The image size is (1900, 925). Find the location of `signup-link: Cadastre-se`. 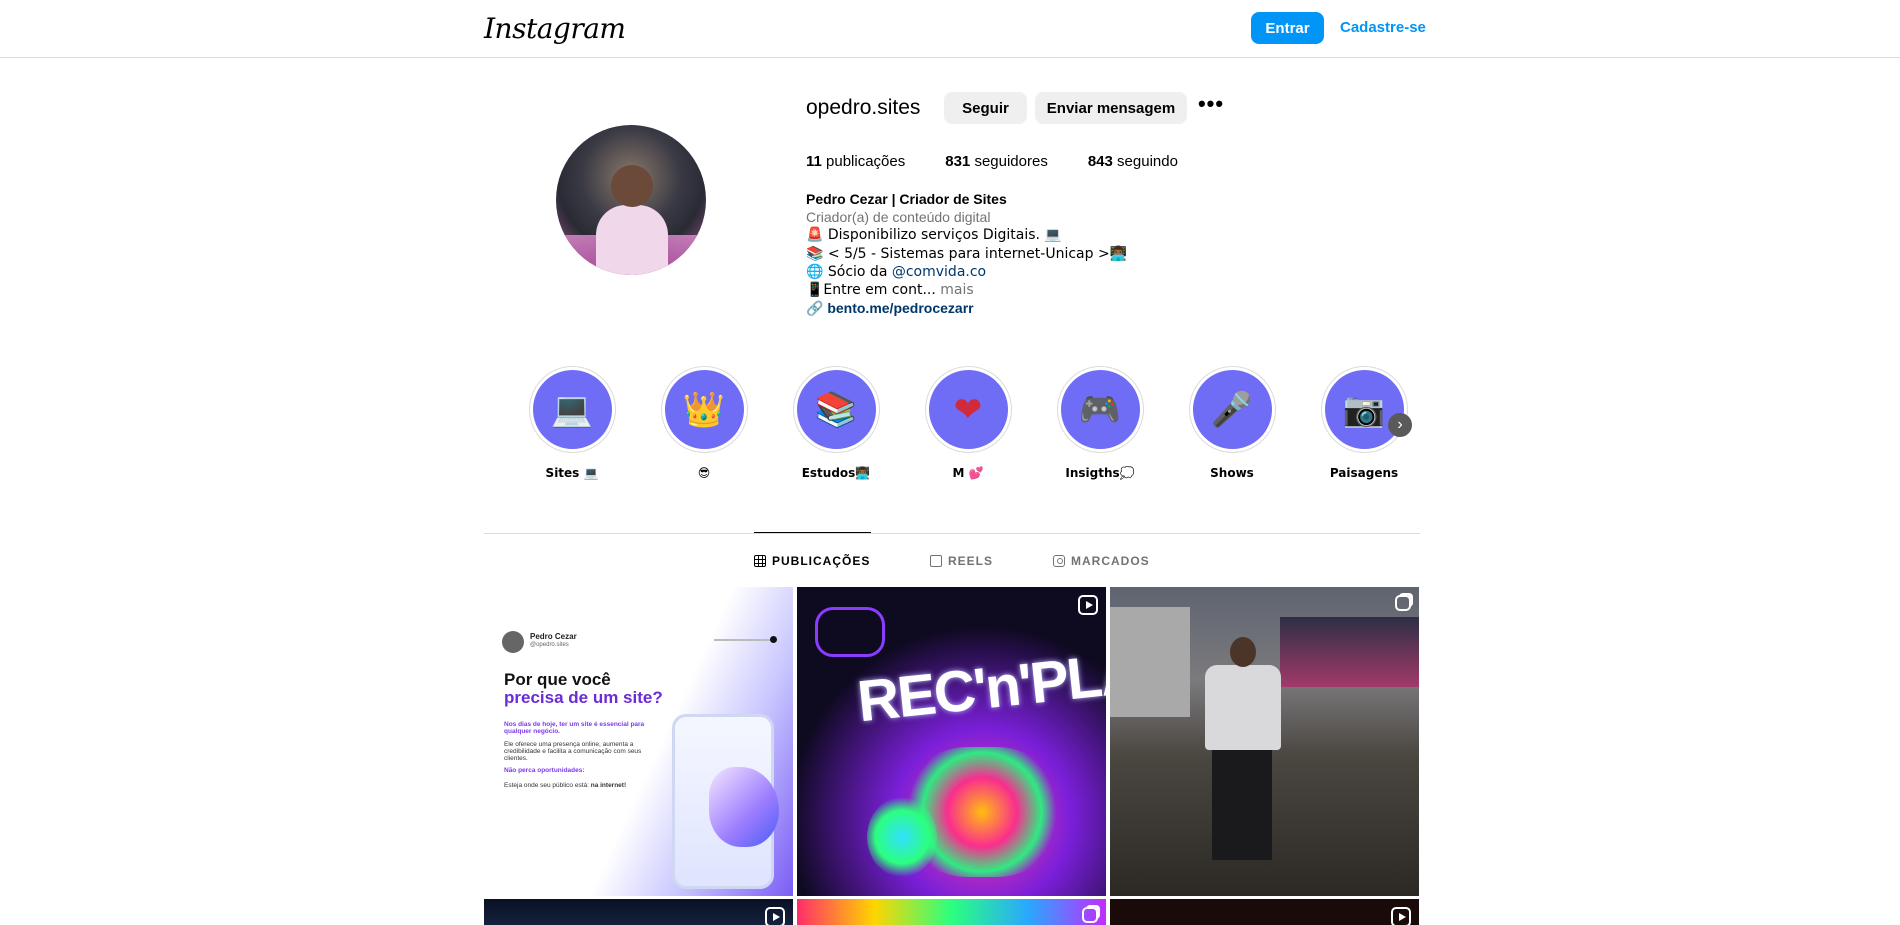

signup-link: Cadastre-se is located at coordinates (1383, 27).